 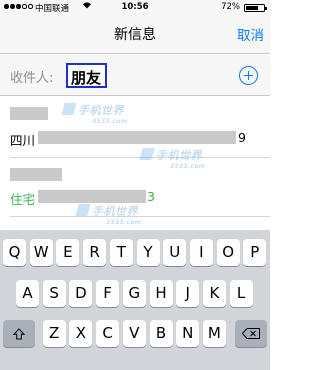 I want to click on result-number-tail: 9, so click(x=242, y=137).